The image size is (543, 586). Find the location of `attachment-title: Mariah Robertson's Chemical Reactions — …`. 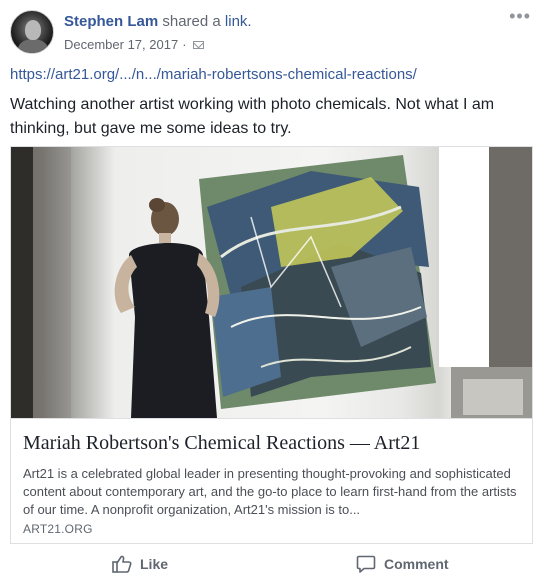

attachment-title: Mariah Robertson's Chemical Reactions — … is located at coordinates (221, 443).